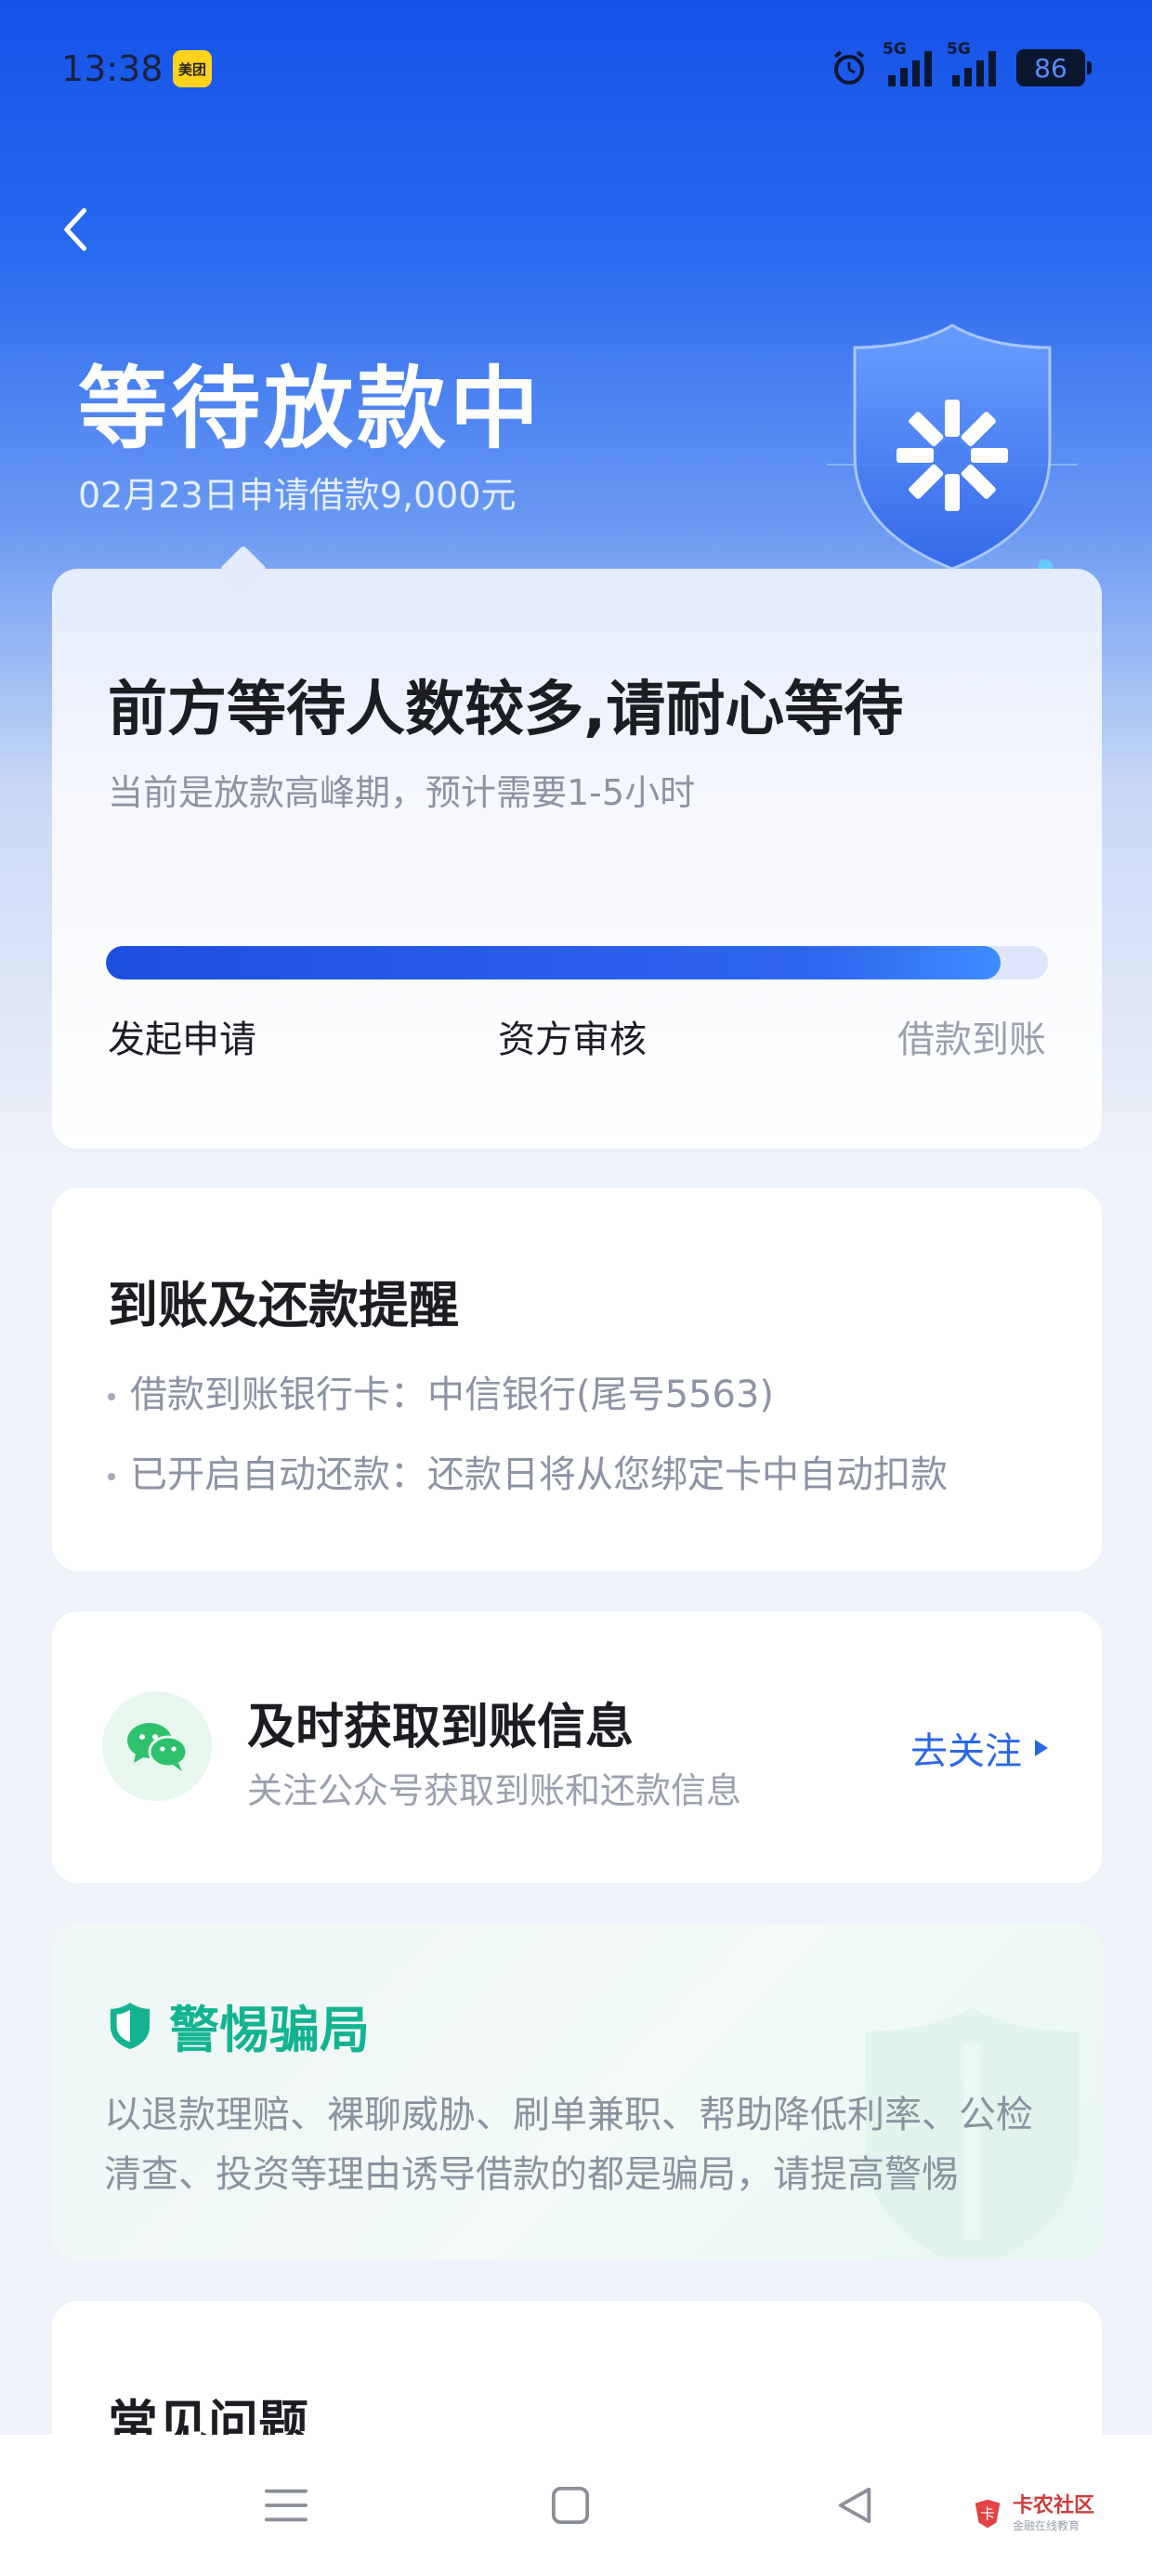 The width and height of the screenshot is (1152, 2576). I want to click on svg-text: 卡, so click(987, 2515).